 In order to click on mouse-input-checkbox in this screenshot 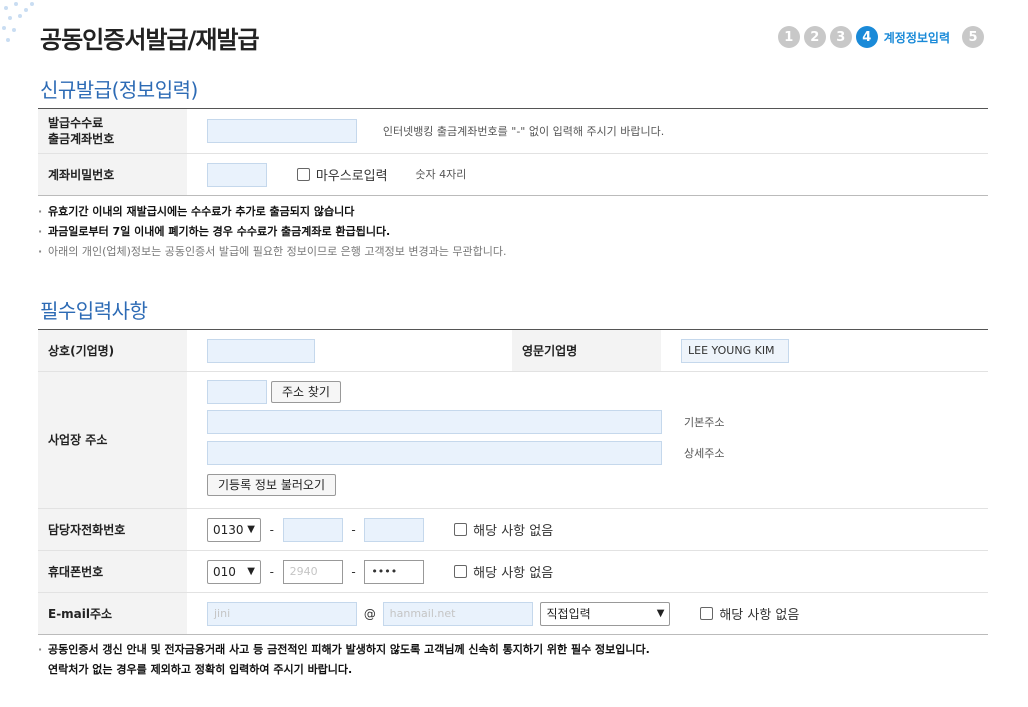, I will do `click(303, 174)`.